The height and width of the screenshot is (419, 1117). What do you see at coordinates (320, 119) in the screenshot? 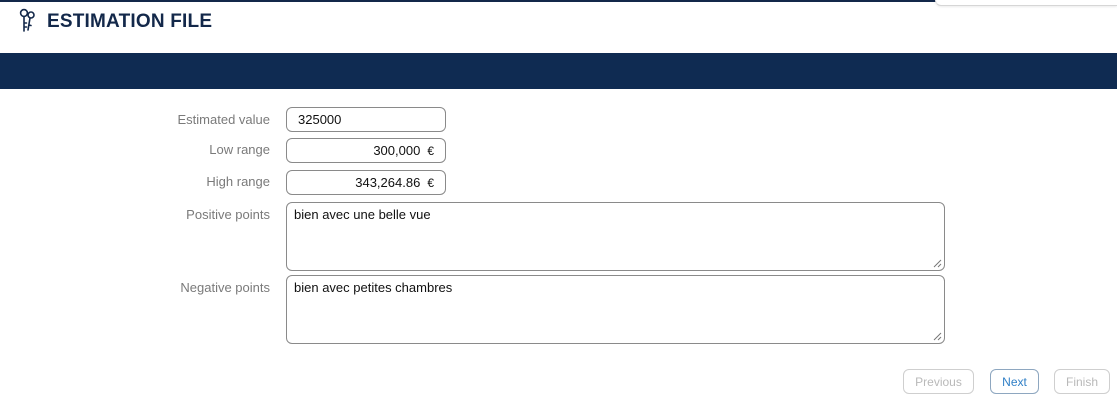
I see `estimated-value-text: 325000` at bounding box center [320, 119].